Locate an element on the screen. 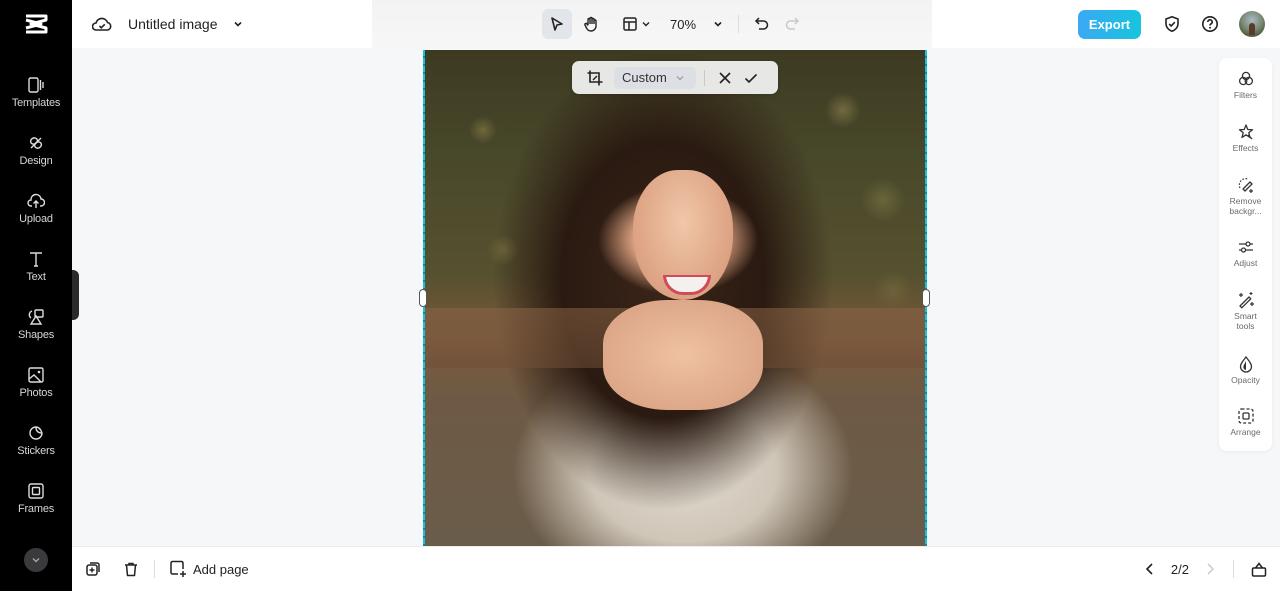  sidebar-item-stickers: Stickers is located at coordinates (36, 449).